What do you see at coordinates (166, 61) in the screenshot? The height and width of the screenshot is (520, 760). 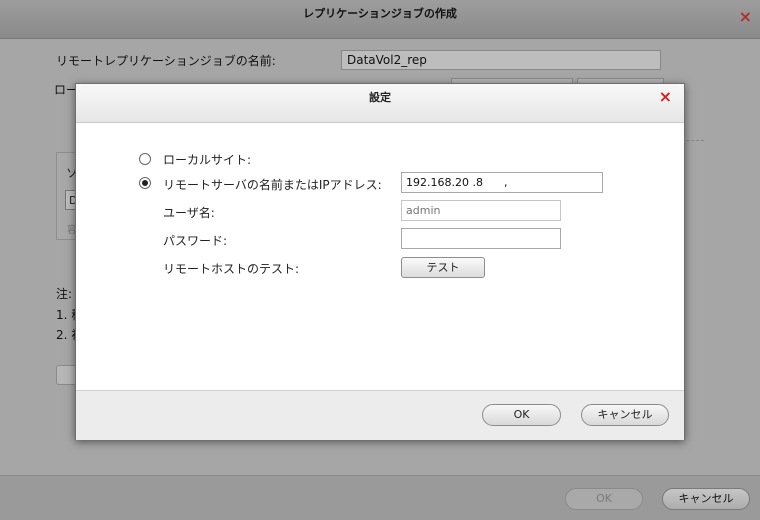 I see `job-name-label: リモートレプリケーションジョブの名前:` at bounding box center [166, 61].